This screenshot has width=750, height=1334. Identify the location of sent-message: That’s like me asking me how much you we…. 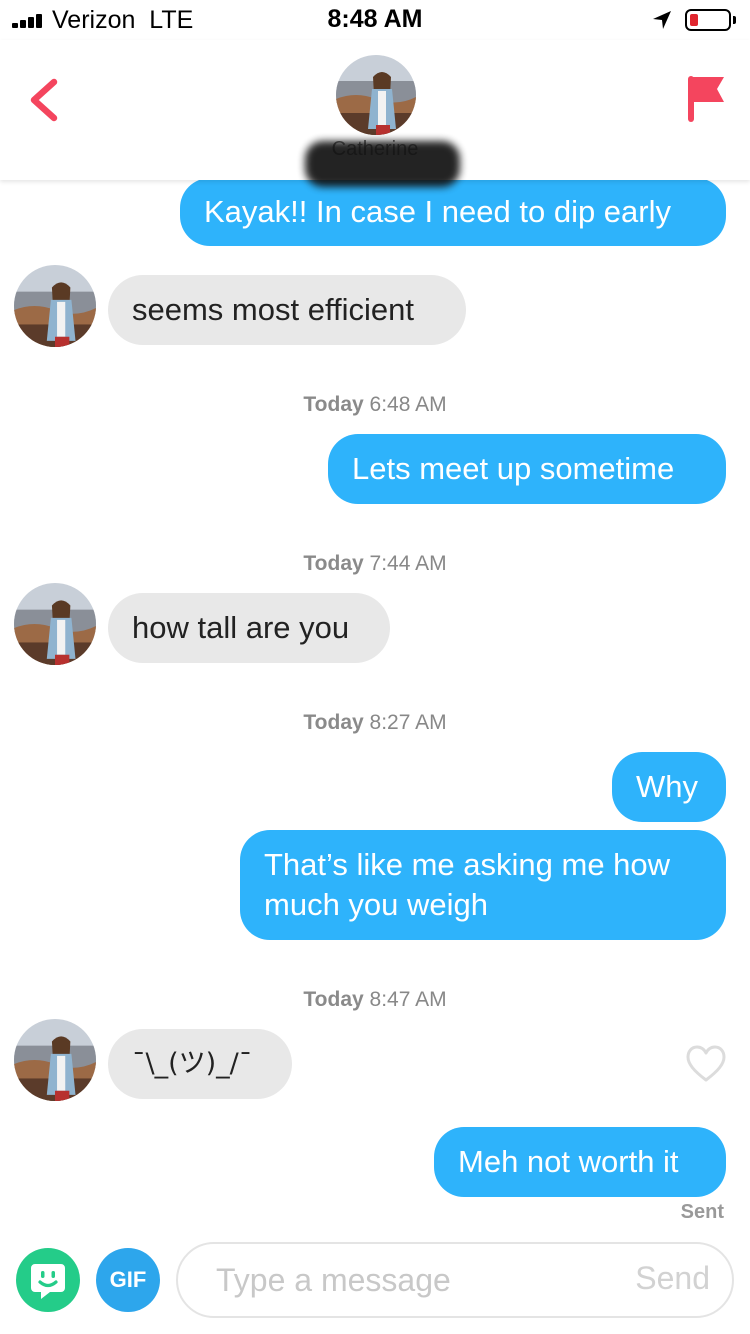
(483, 885).